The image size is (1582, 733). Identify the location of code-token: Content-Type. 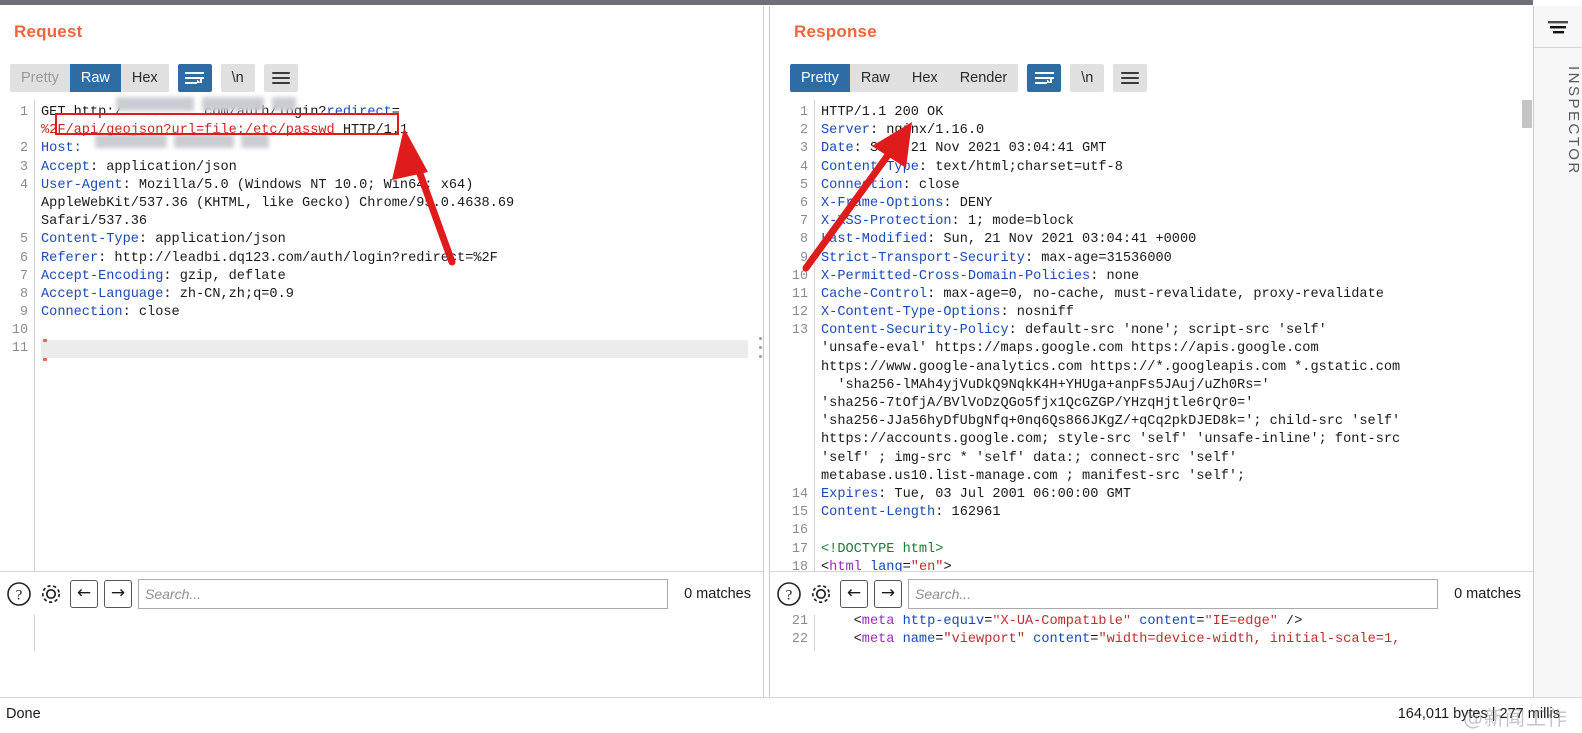
(90, 240).